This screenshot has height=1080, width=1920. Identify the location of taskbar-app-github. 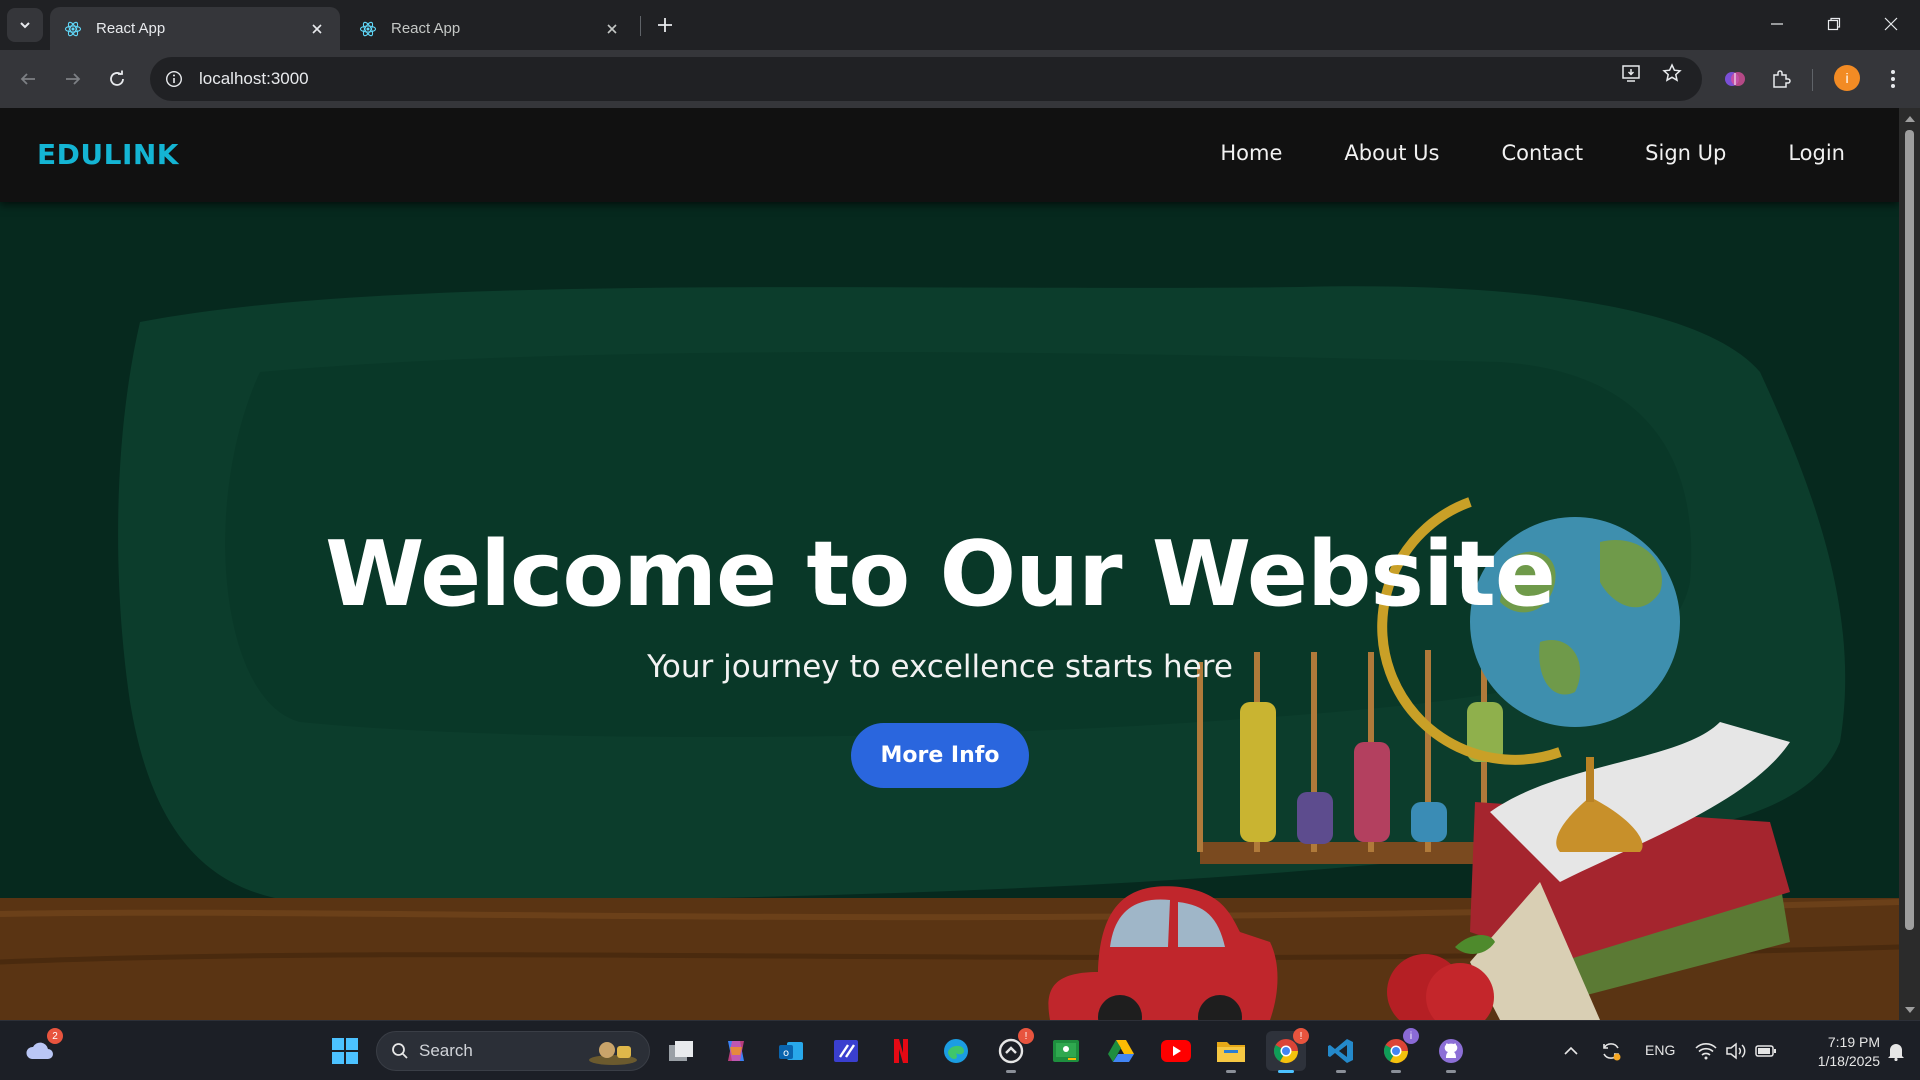
(1451, 1052).